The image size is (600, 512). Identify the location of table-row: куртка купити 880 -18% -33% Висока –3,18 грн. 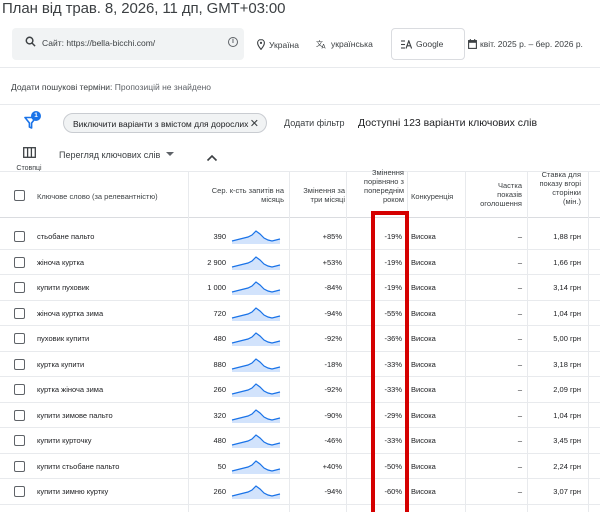
(300, 364).